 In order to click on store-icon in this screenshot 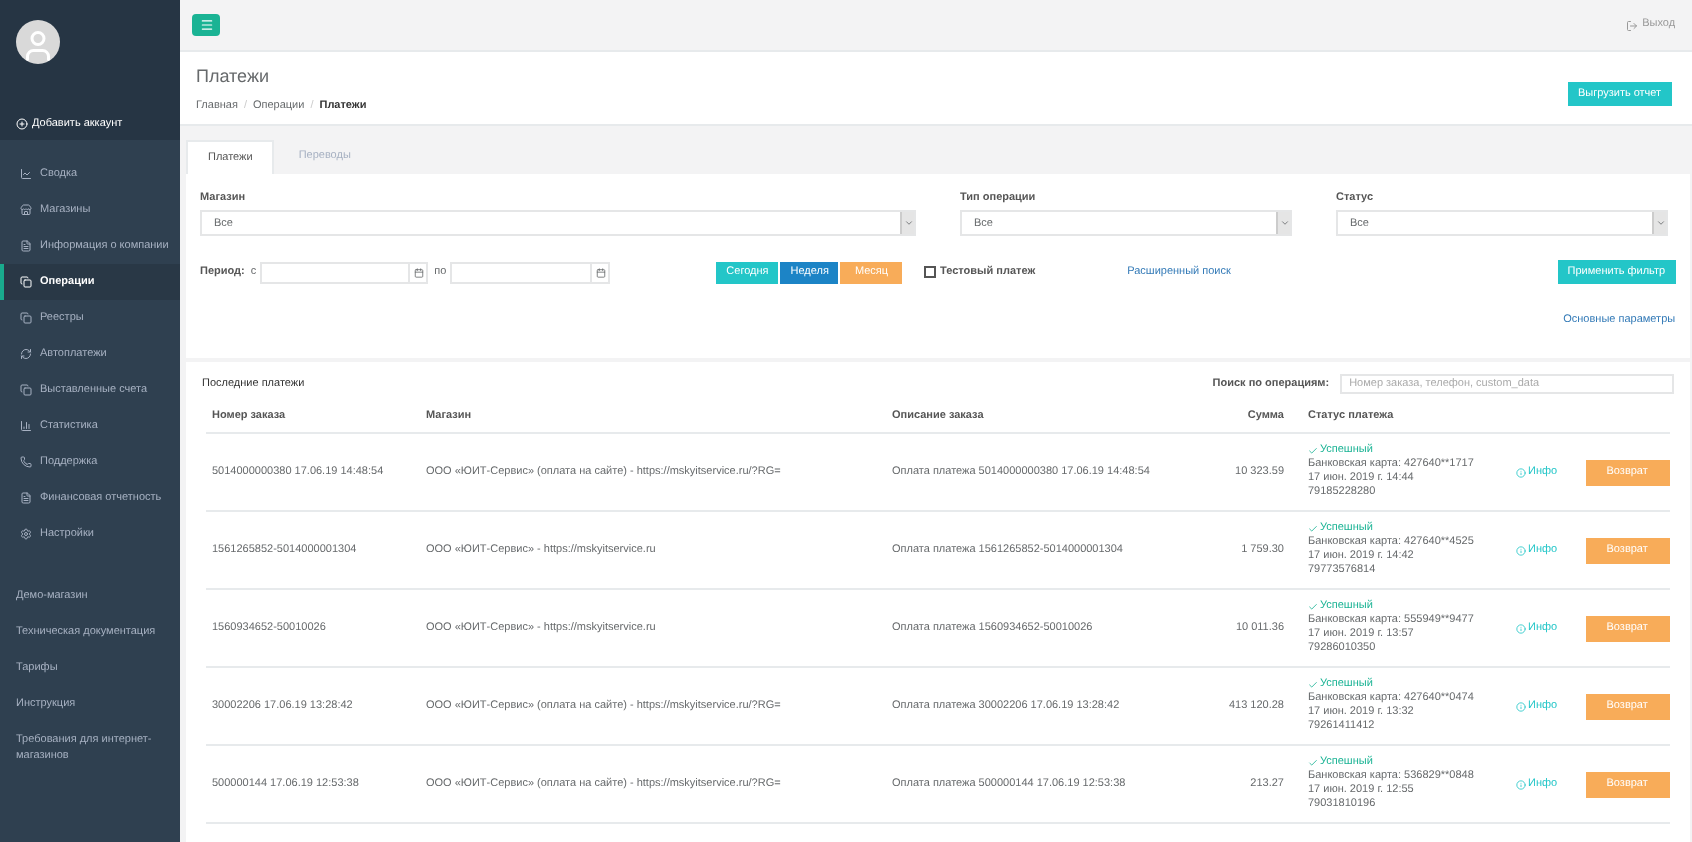, I will do `click(26, 210)`.